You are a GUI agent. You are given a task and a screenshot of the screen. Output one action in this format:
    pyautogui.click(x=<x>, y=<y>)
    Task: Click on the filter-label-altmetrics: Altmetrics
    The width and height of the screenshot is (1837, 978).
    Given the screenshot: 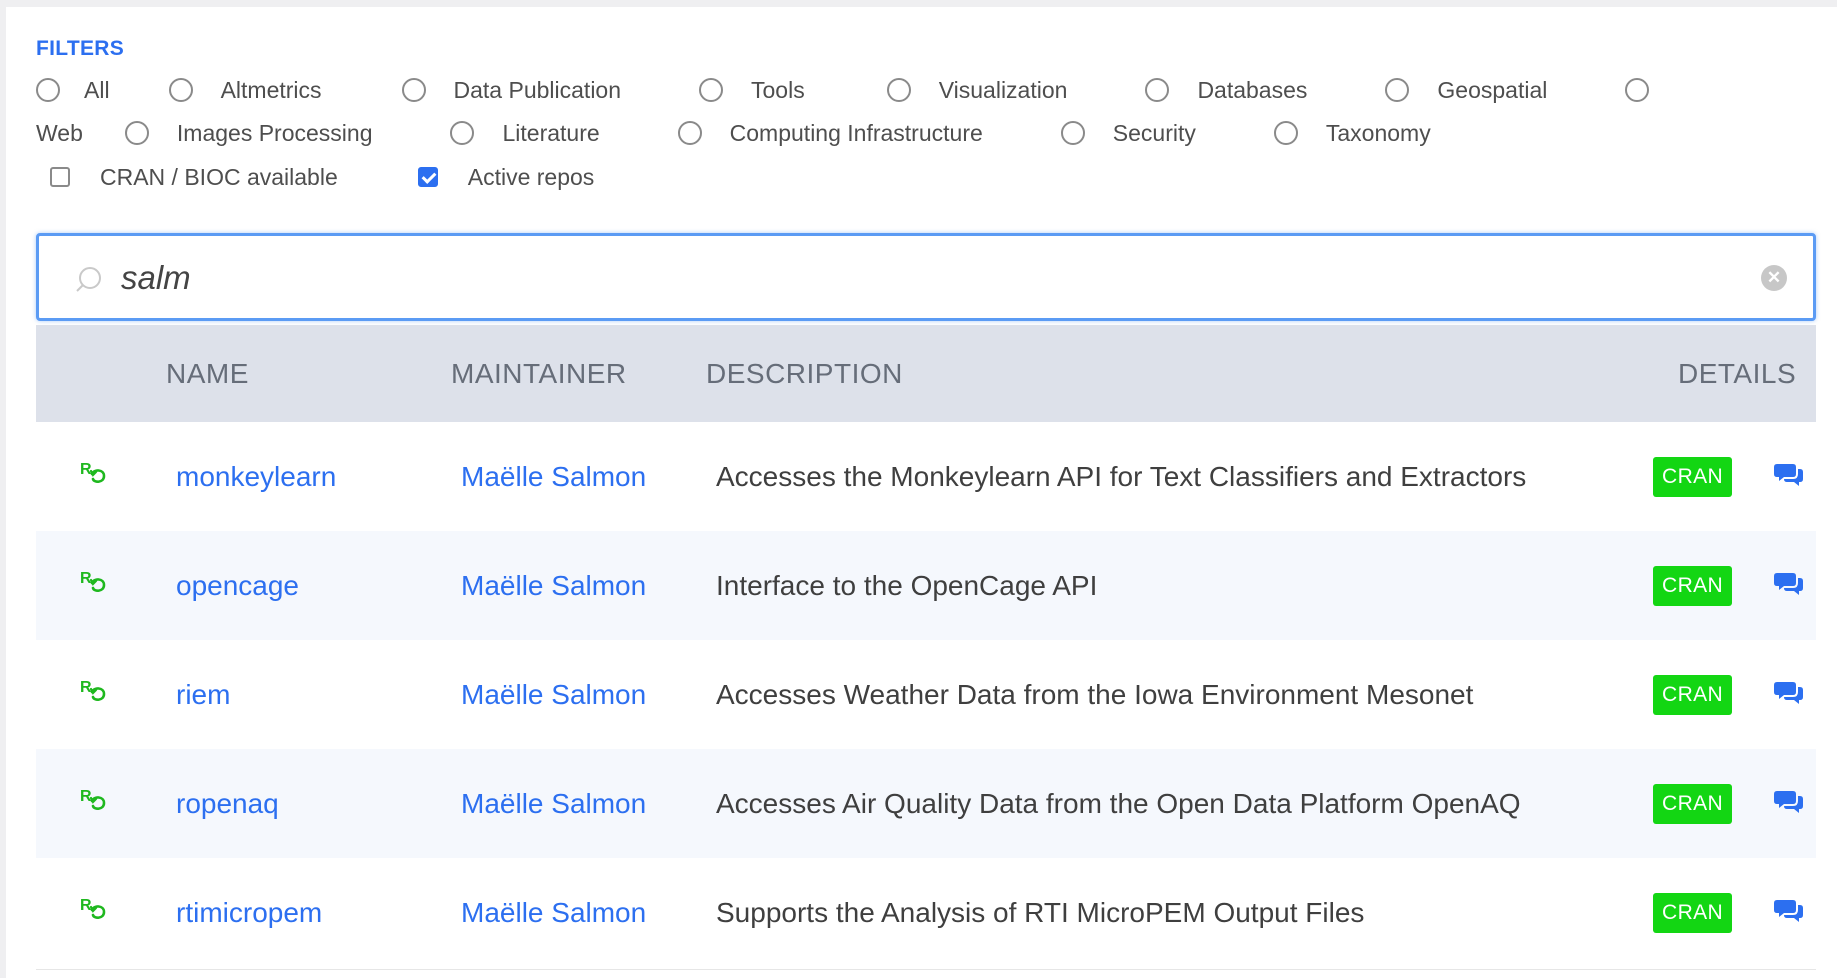 What is the action you would take?
    pyautogui.click(x=271, y=89)
    